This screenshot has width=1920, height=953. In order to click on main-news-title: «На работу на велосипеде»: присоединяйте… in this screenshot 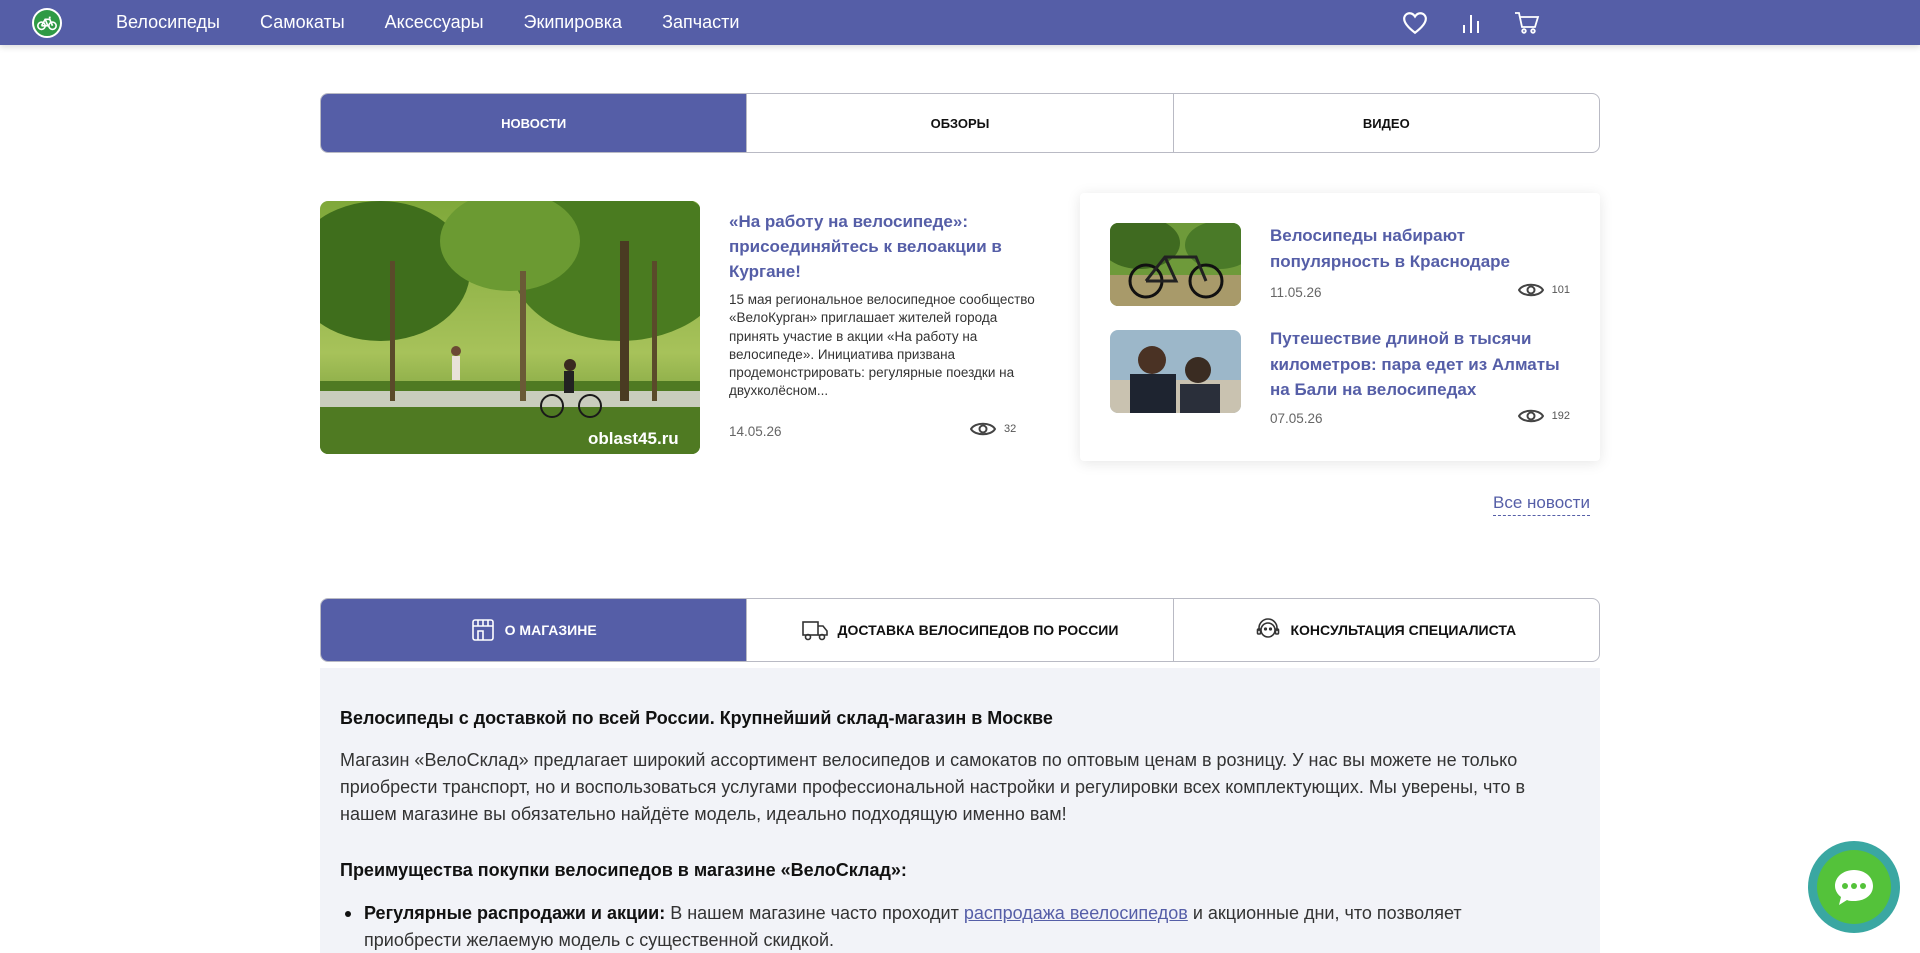, I will do `click(879, 246)`.